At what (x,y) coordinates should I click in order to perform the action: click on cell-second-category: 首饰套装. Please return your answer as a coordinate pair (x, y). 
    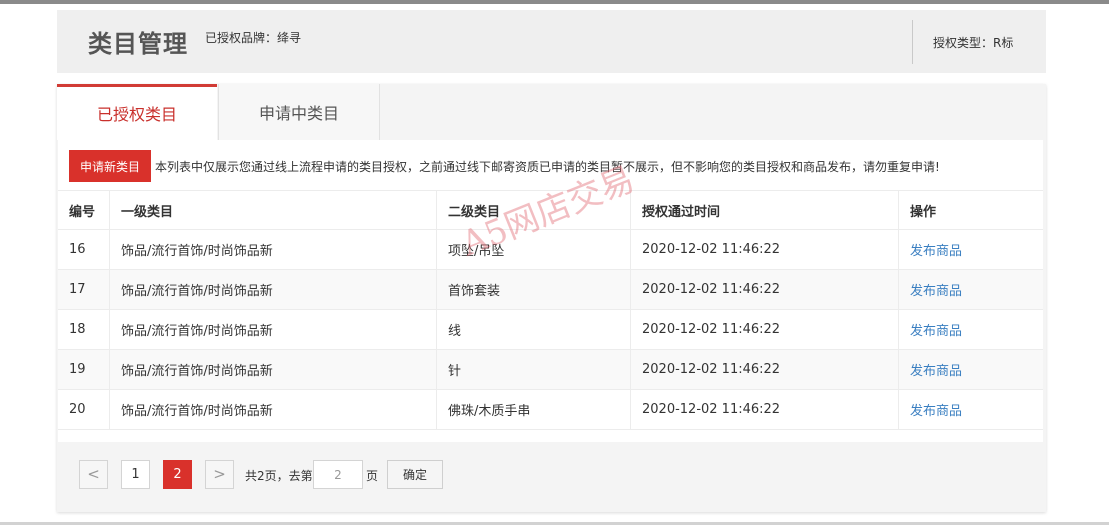
    Looking at the image, I should click on (533, 289).